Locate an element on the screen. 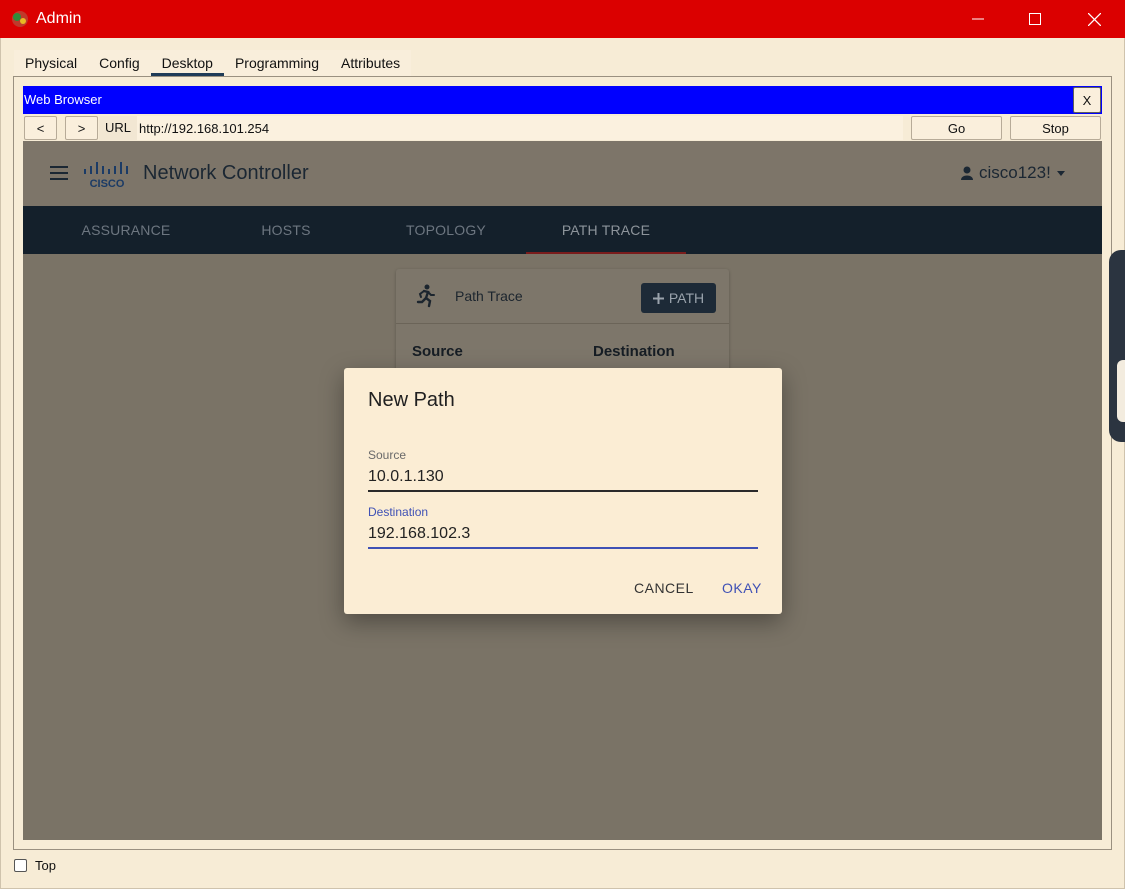 The image size is (1125, 889). plus-icon is located at coordinates (658, 298).